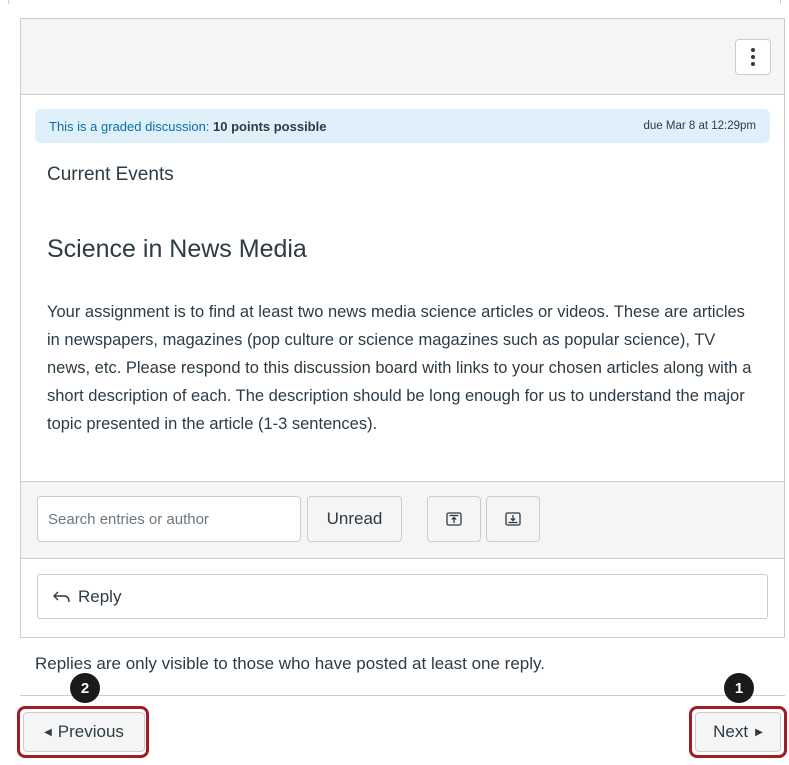 The width and height of the screenshot is (789, 765). What do you see at coordinates (129, 126) in the screenshot?
I see `graded-label: This is a graded discussion:` at bounding box center [129, 126].